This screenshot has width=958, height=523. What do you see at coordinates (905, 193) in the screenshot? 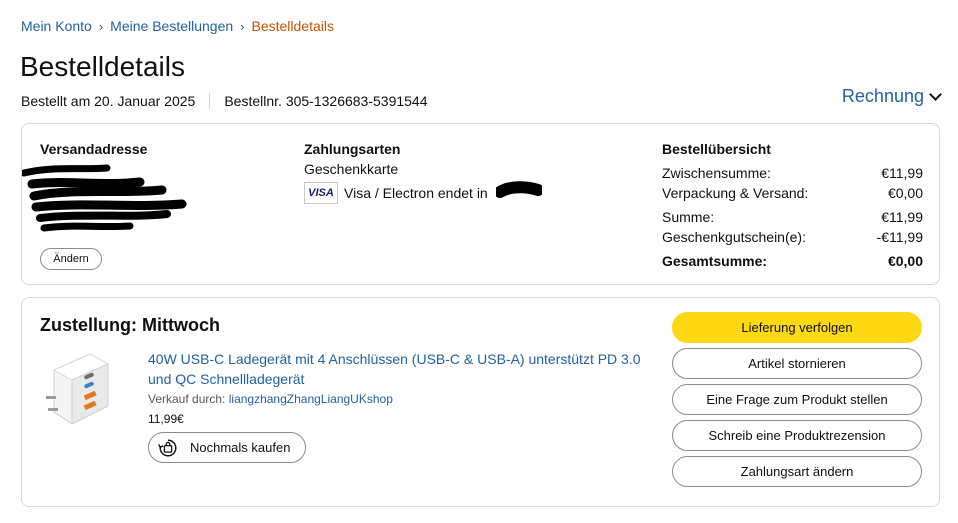
I see `summary-value: €0,00` at bounding box center [905, 193].